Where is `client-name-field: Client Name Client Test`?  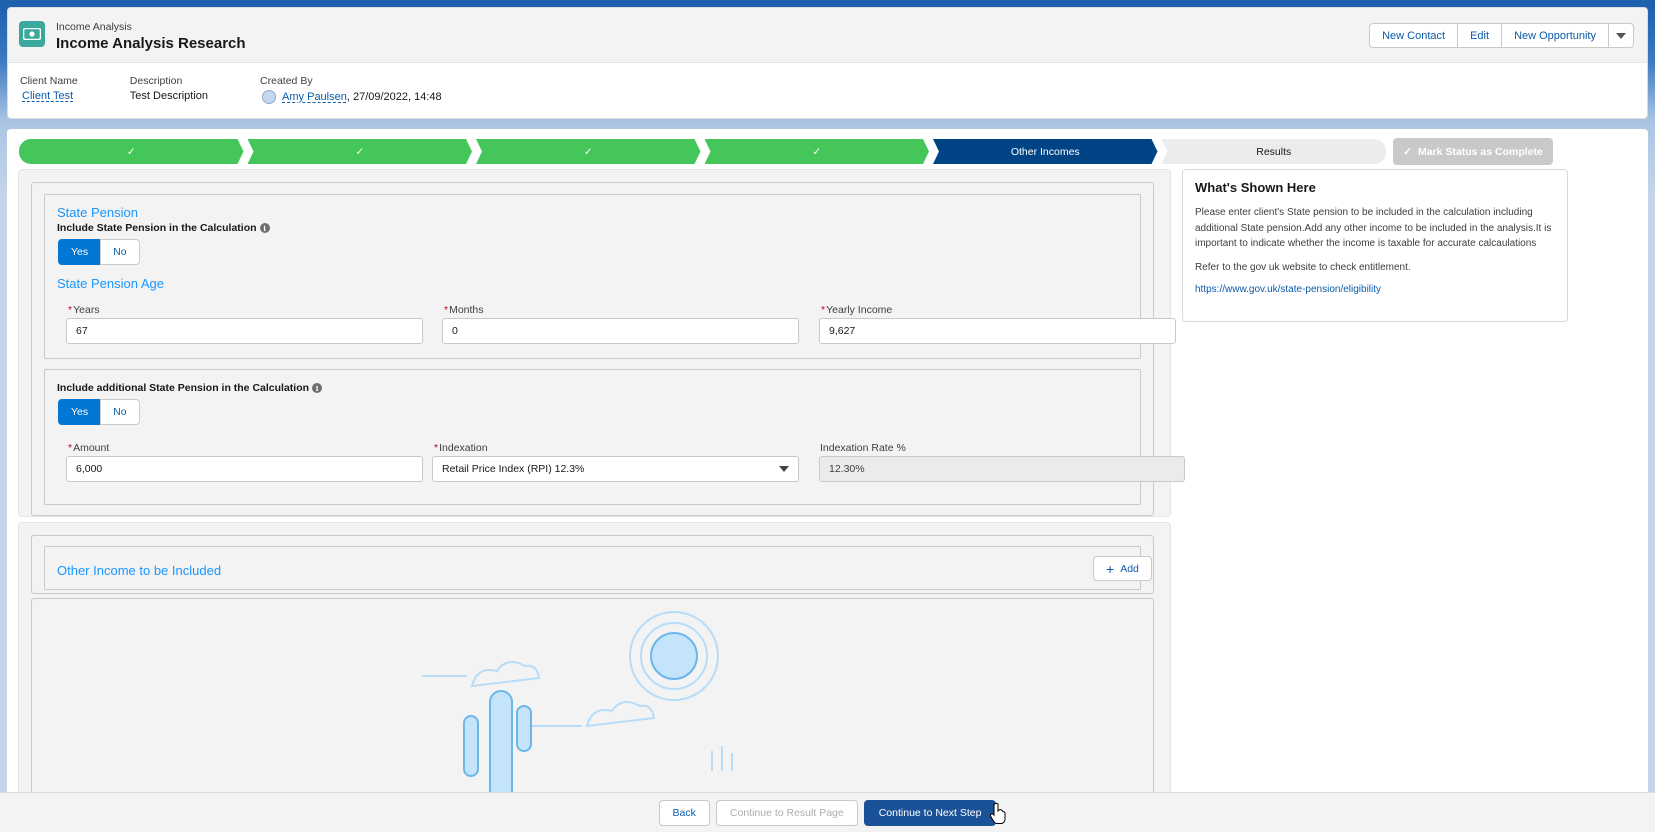
client-name-field: Client Name Client Test is located at coordinates (49, 89).